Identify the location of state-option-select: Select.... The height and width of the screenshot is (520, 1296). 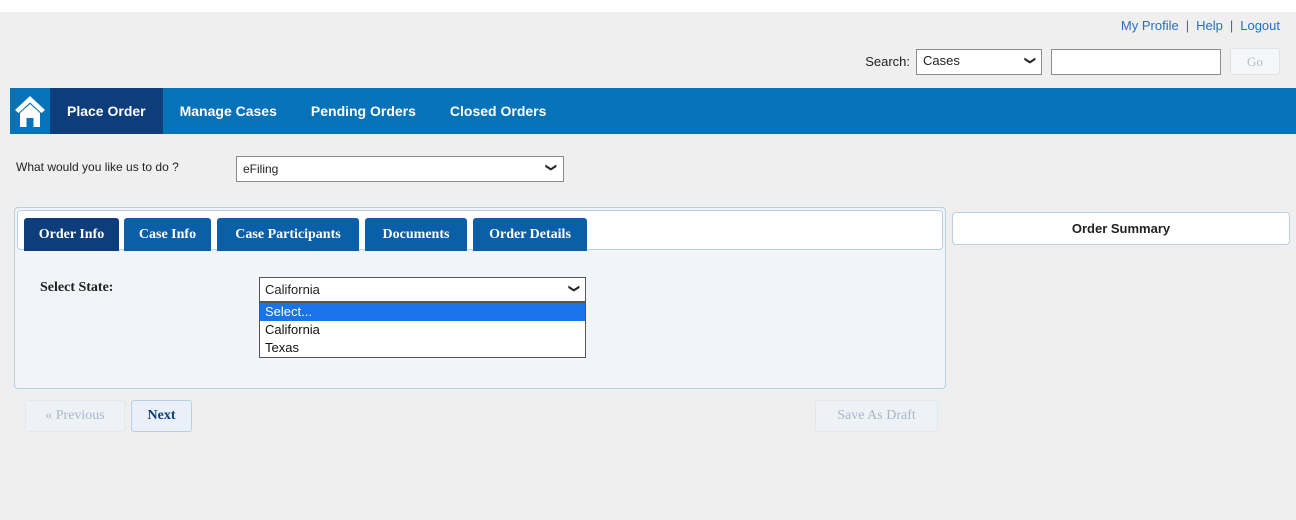
(422, 312).